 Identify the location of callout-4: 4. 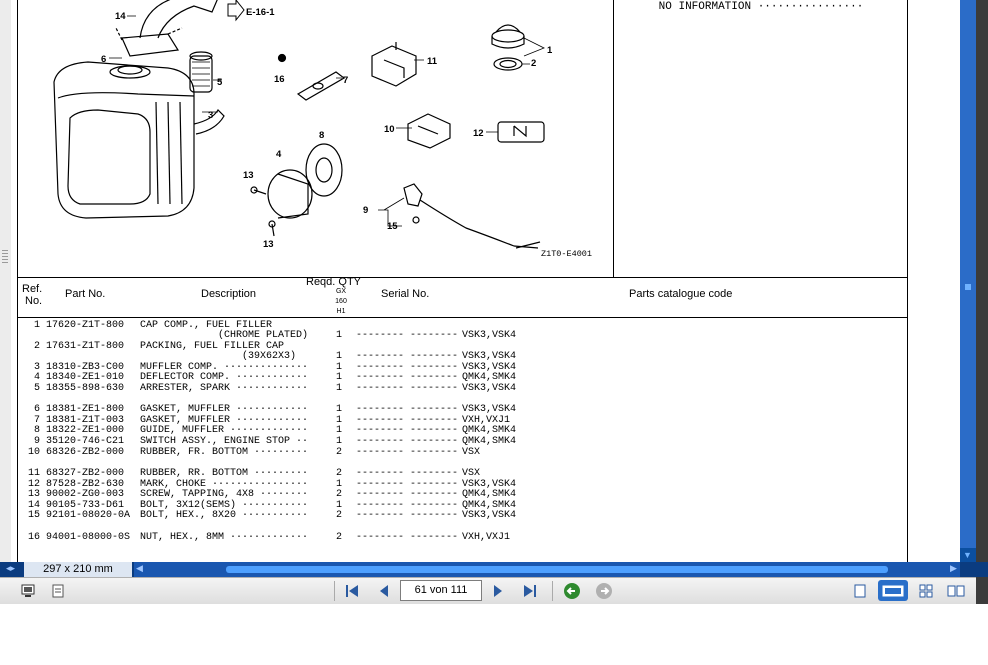
(279, 154).